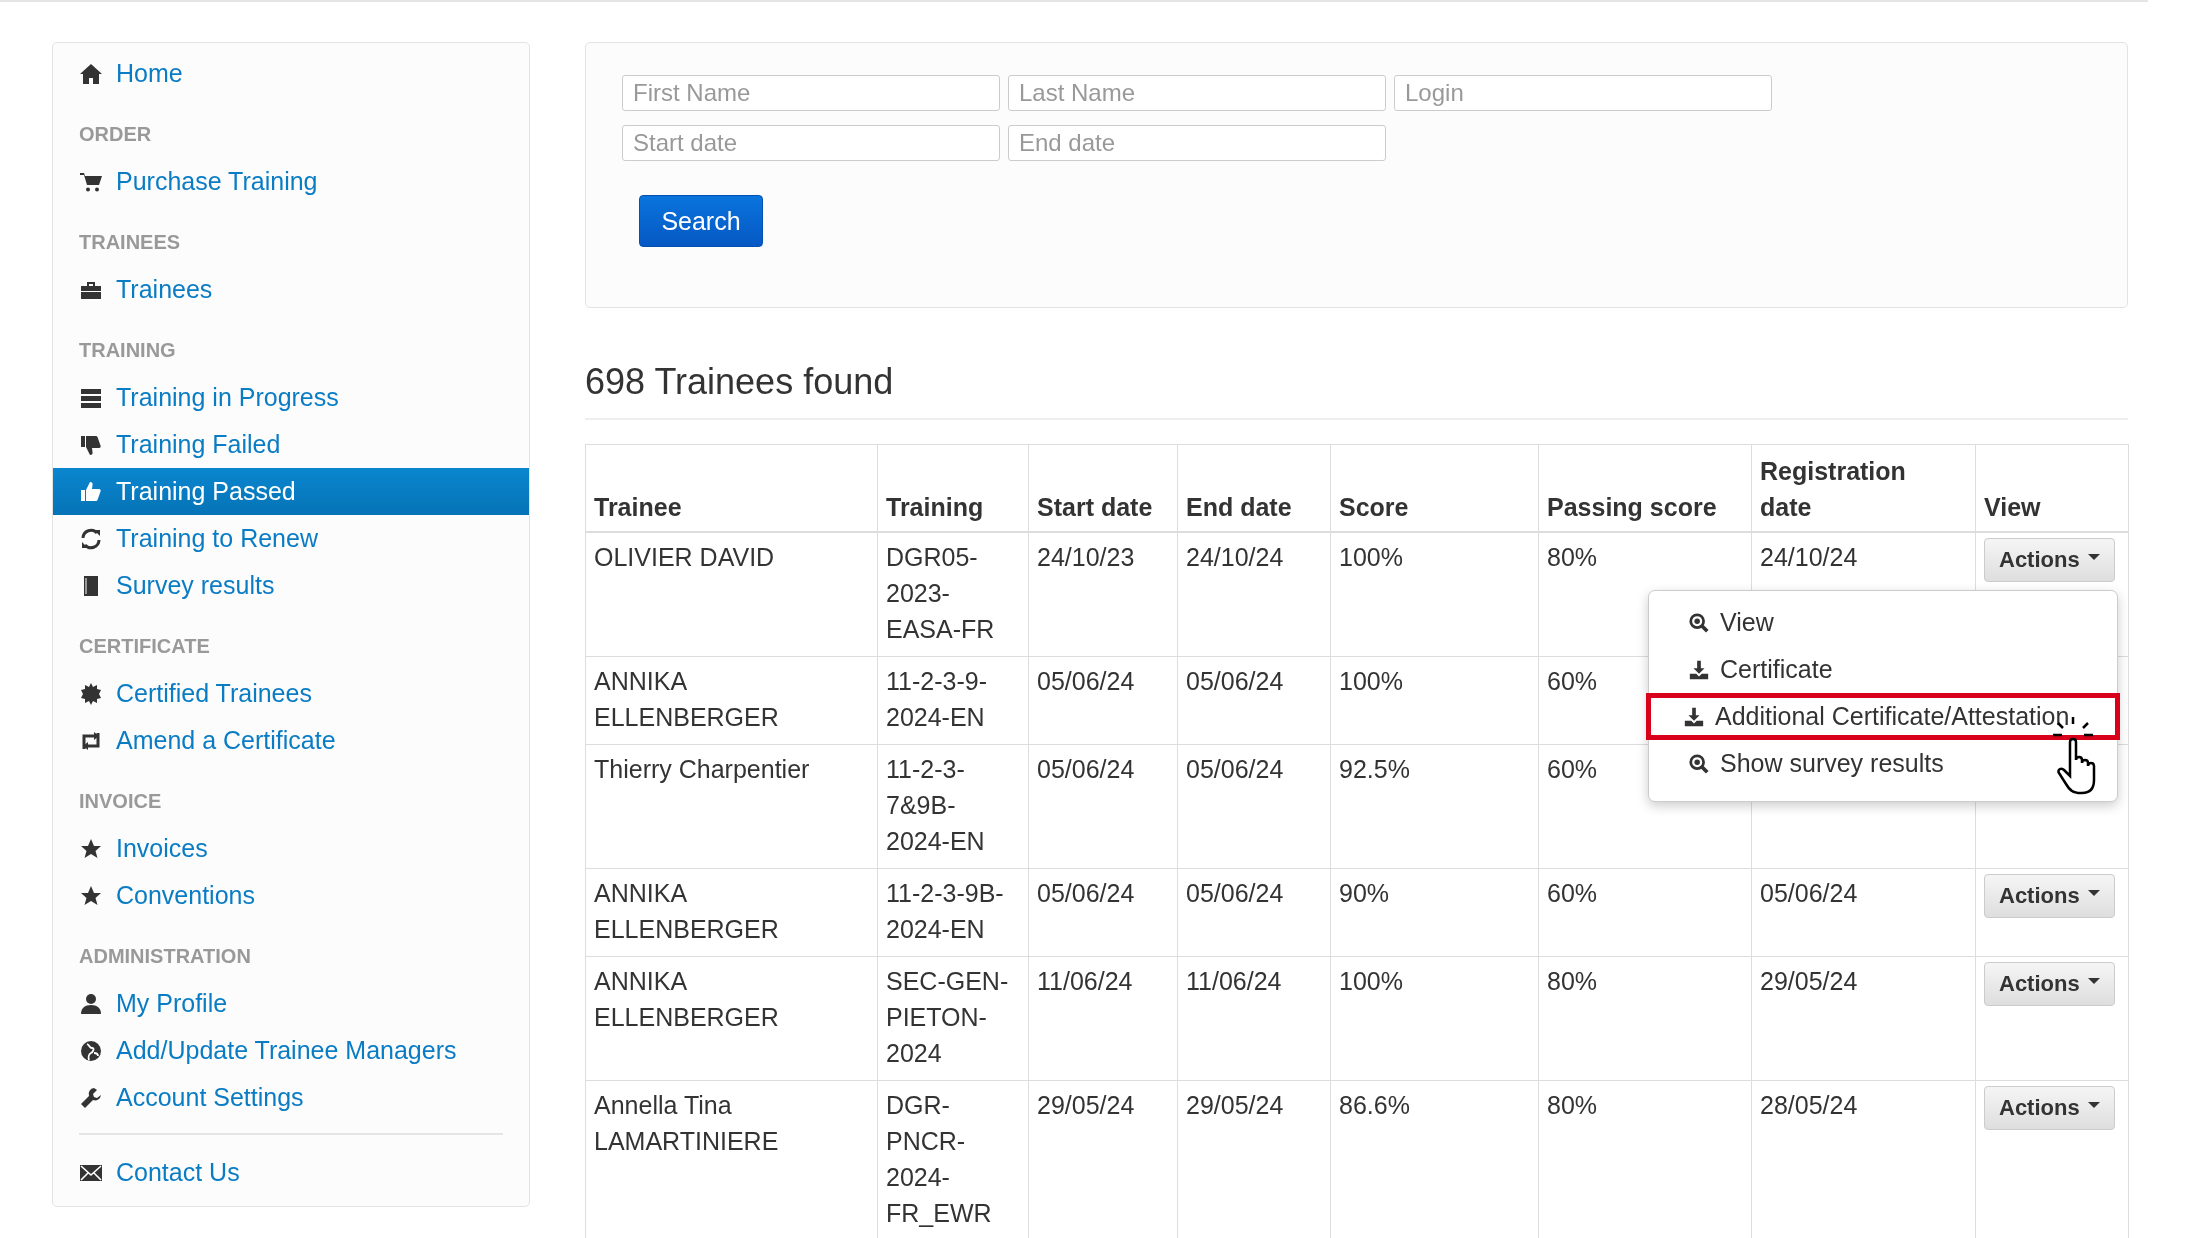 Image resolution: width=2200 pixels, height=1238 pixels. I want to click on nav-section-heading: ORDER, so click(115, 134).